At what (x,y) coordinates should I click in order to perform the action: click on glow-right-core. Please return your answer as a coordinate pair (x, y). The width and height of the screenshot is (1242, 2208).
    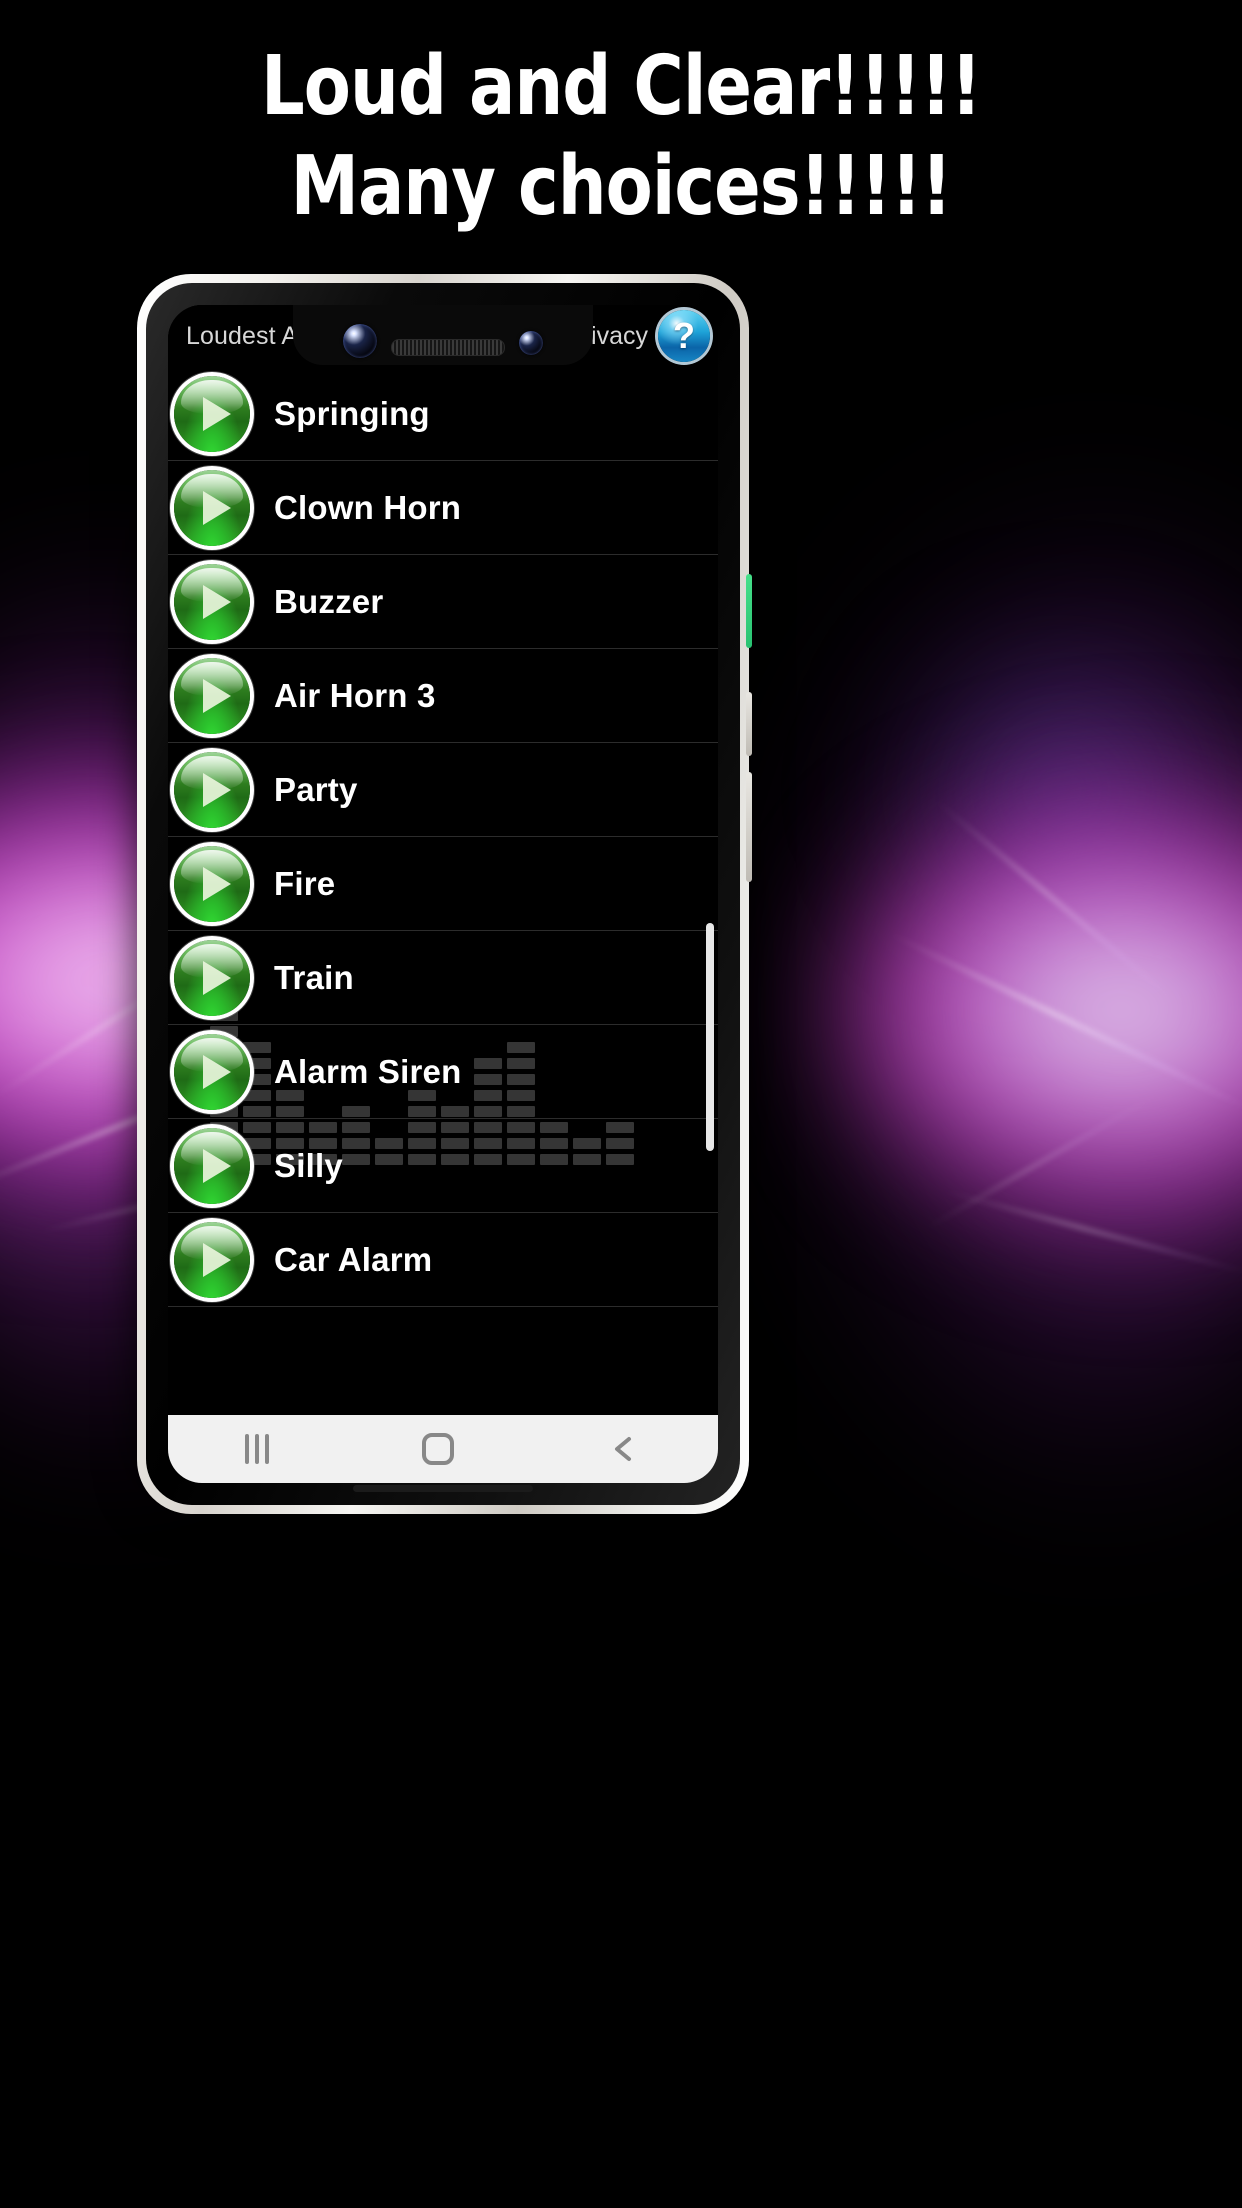
    Looking at the image, I should click on (1042, 1010).